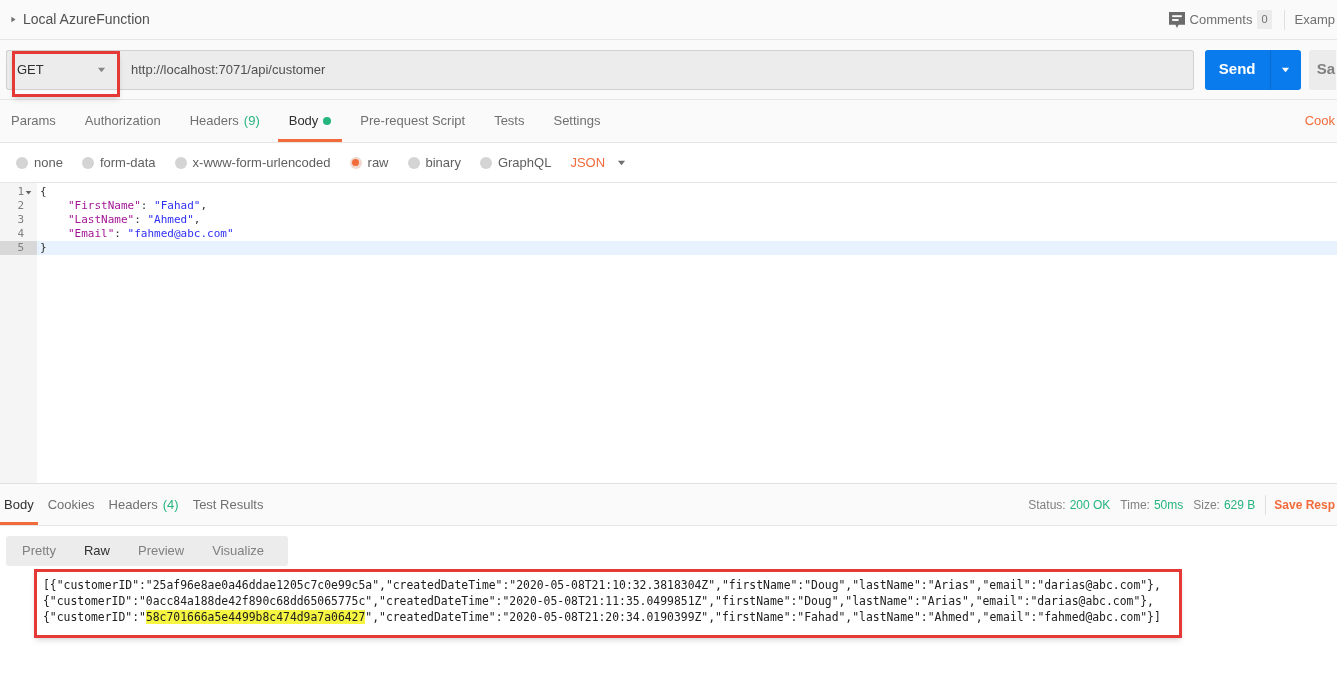 This screenshot has width=1337, height=696. Describe the element at coordinates (1304, 504) in the screenshot. I see `save-response-link: Save Resp` at that location.